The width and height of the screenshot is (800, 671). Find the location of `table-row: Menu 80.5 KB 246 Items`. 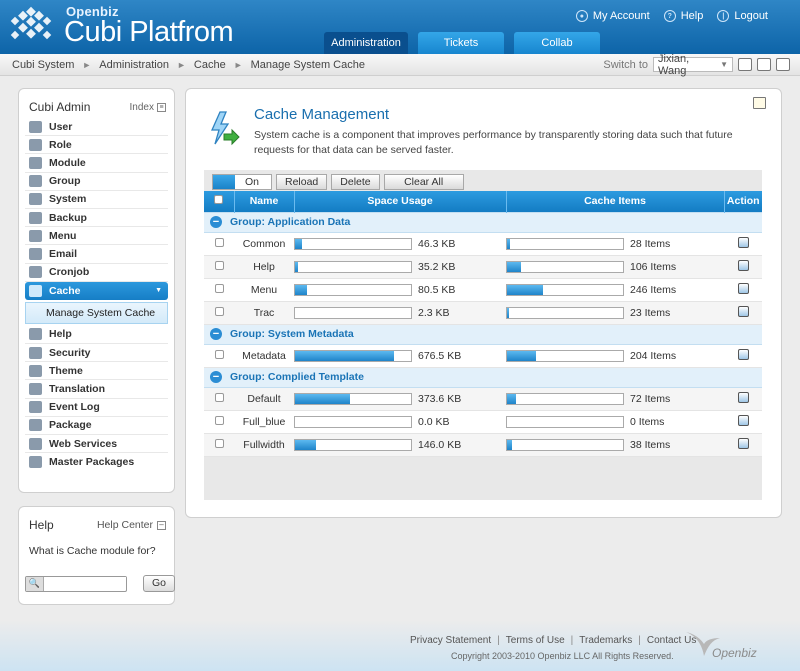

table-row: Menu 80.5 KB 246 Items is located at coordinates (483, 290).